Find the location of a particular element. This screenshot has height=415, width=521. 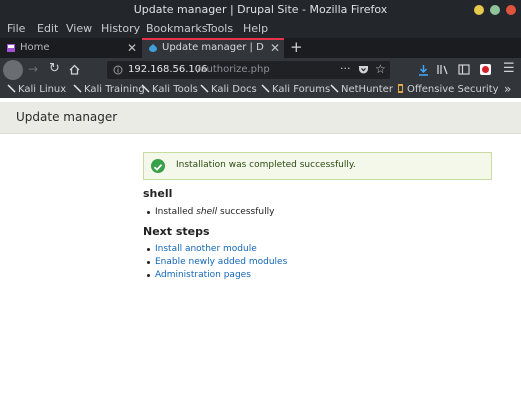

bookmark-star-icon: ☆ is located at coordinates (380, 69).